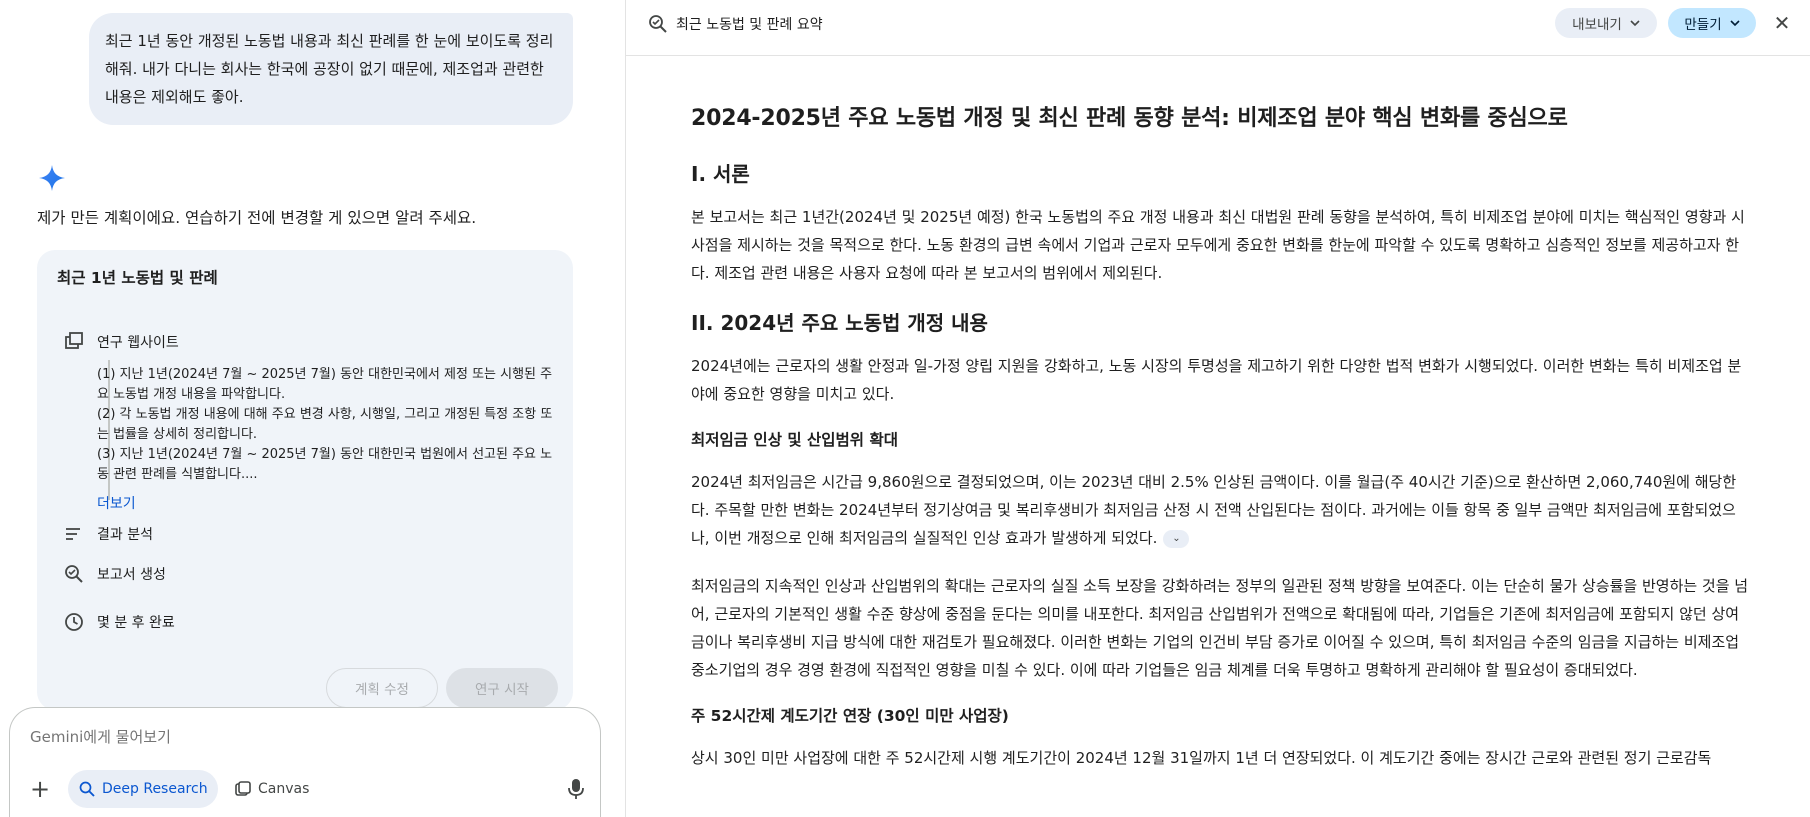 The height and width of the screenshot is (817, 1810). Describe the element at coordinates (257, 218) in the screenshot. I see `assistant-intro: 제가 만든 계획이에요. 연습하기 전에 변경할 게 있으면 알려 주세요.` at that location.